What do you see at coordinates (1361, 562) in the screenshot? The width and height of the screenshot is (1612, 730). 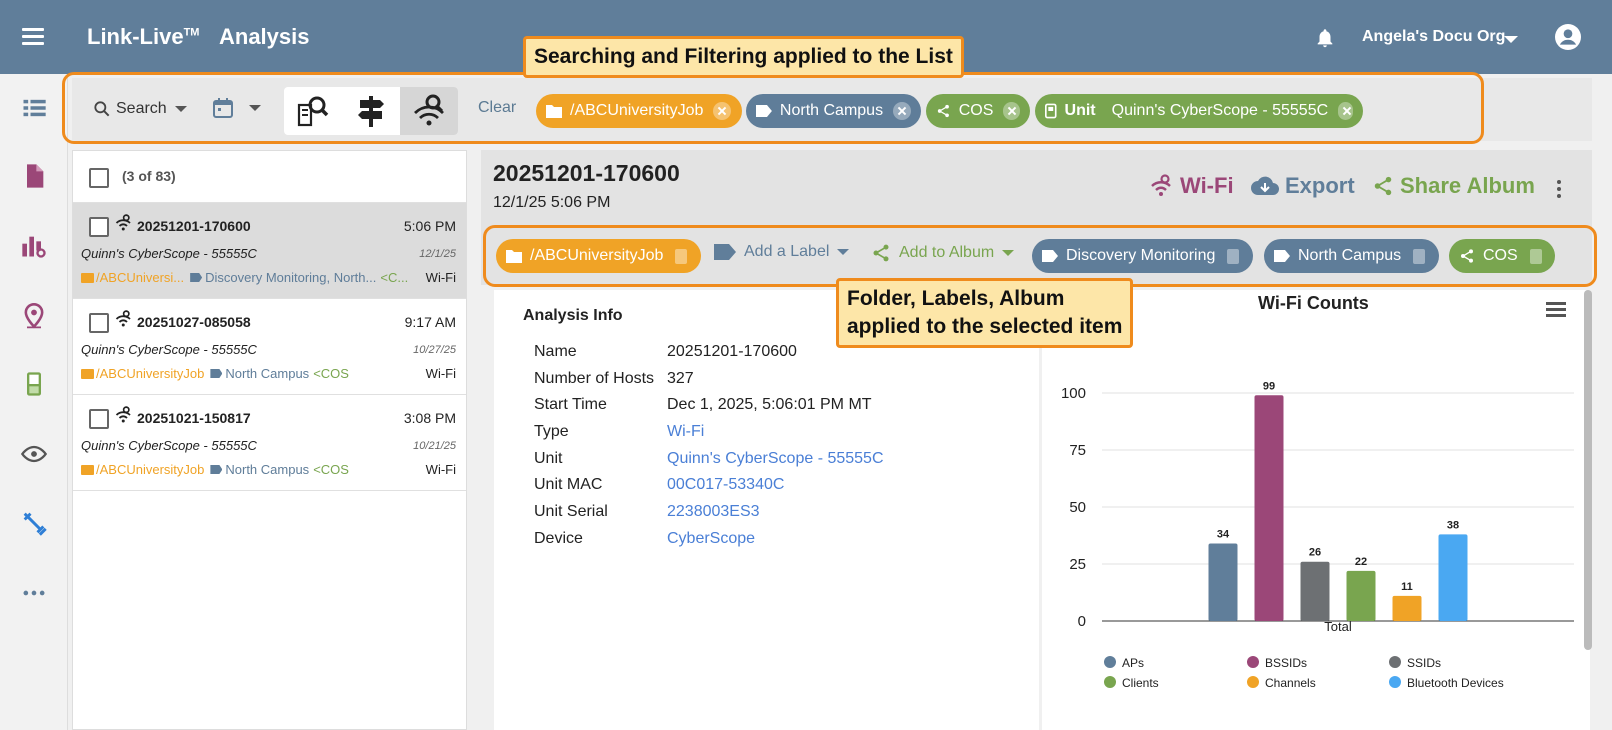 I see `data-label: 22` at bounding box center [1361, 562].